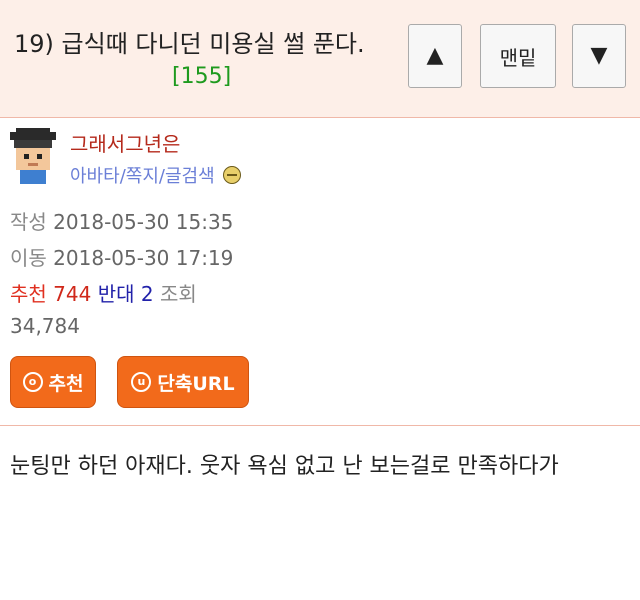  What do you see at coordinates (201, 76) in the screenshot?
I see `comment-count: [155]` at bounding box center [201, 76].